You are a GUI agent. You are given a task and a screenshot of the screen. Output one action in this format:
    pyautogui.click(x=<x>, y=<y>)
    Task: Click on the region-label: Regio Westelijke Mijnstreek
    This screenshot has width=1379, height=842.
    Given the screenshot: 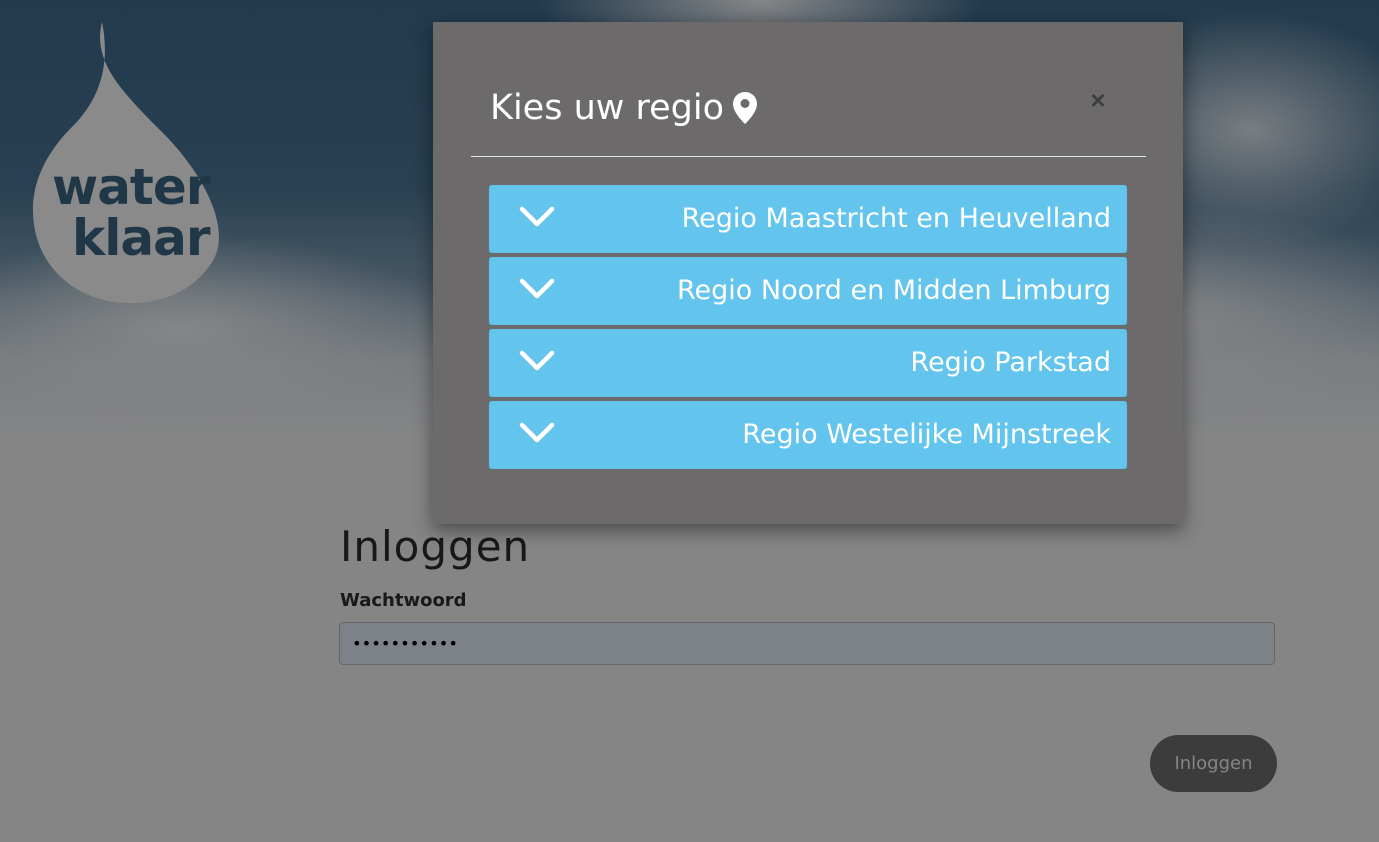 What is the action you would take?
    pyautogui.click(x=926, y=434)
    